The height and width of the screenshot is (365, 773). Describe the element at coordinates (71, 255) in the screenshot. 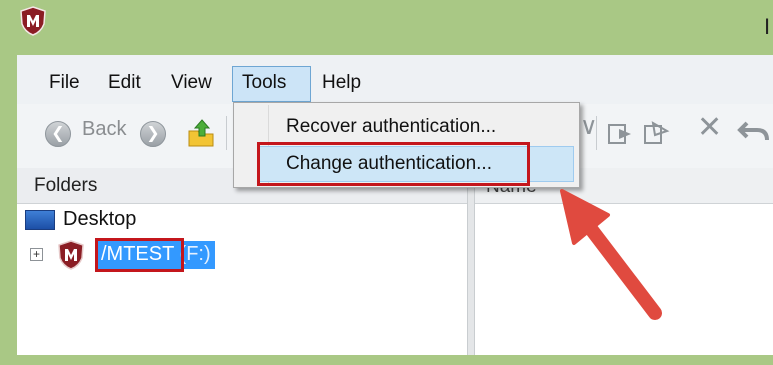

I see `drive-shield-icon` at that location.